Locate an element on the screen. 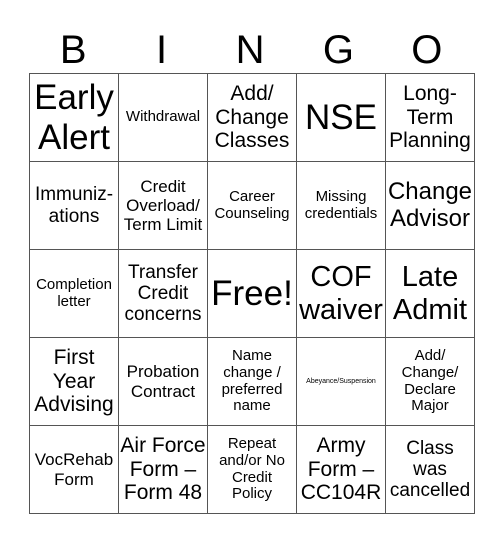  bingo-cell: Credit Overload/ Term Limit is located at coordinates (163, 205).